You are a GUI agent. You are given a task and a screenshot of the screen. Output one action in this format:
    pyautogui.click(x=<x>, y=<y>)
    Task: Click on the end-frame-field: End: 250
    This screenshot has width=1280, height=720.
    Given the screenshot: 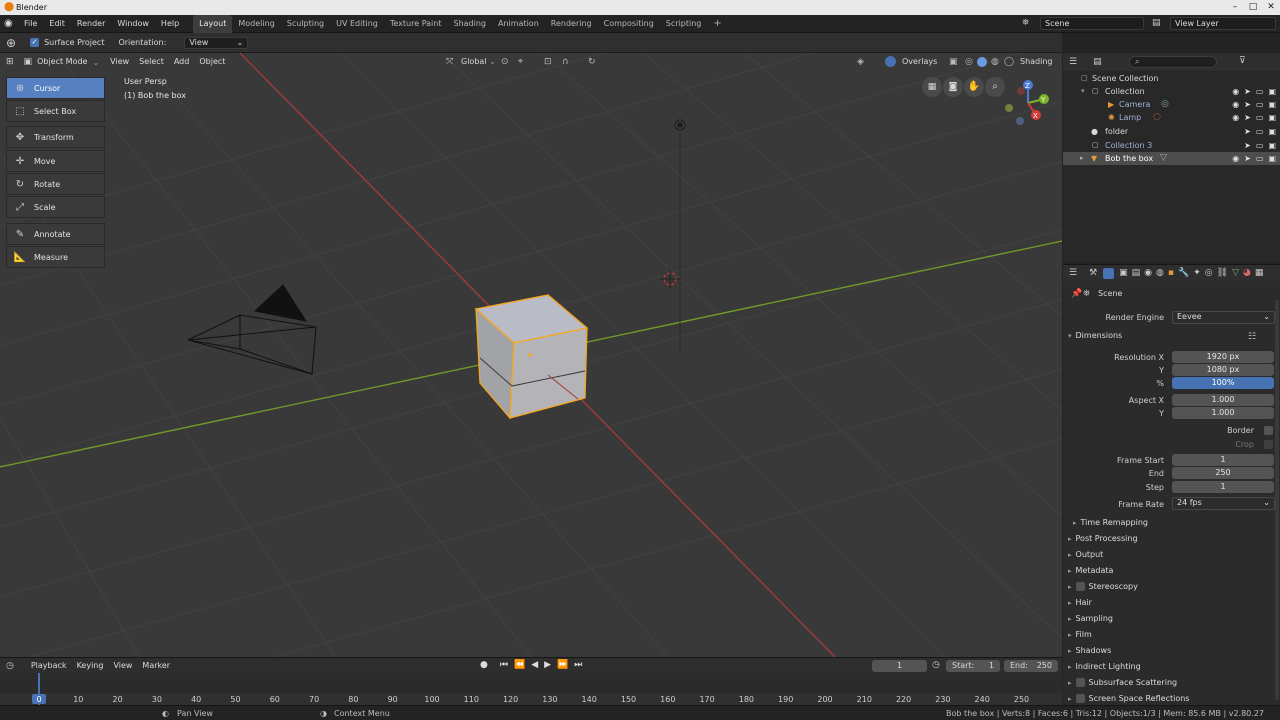 What is the action you would take?
    pyautogui.click(x=1031, y=666)
    